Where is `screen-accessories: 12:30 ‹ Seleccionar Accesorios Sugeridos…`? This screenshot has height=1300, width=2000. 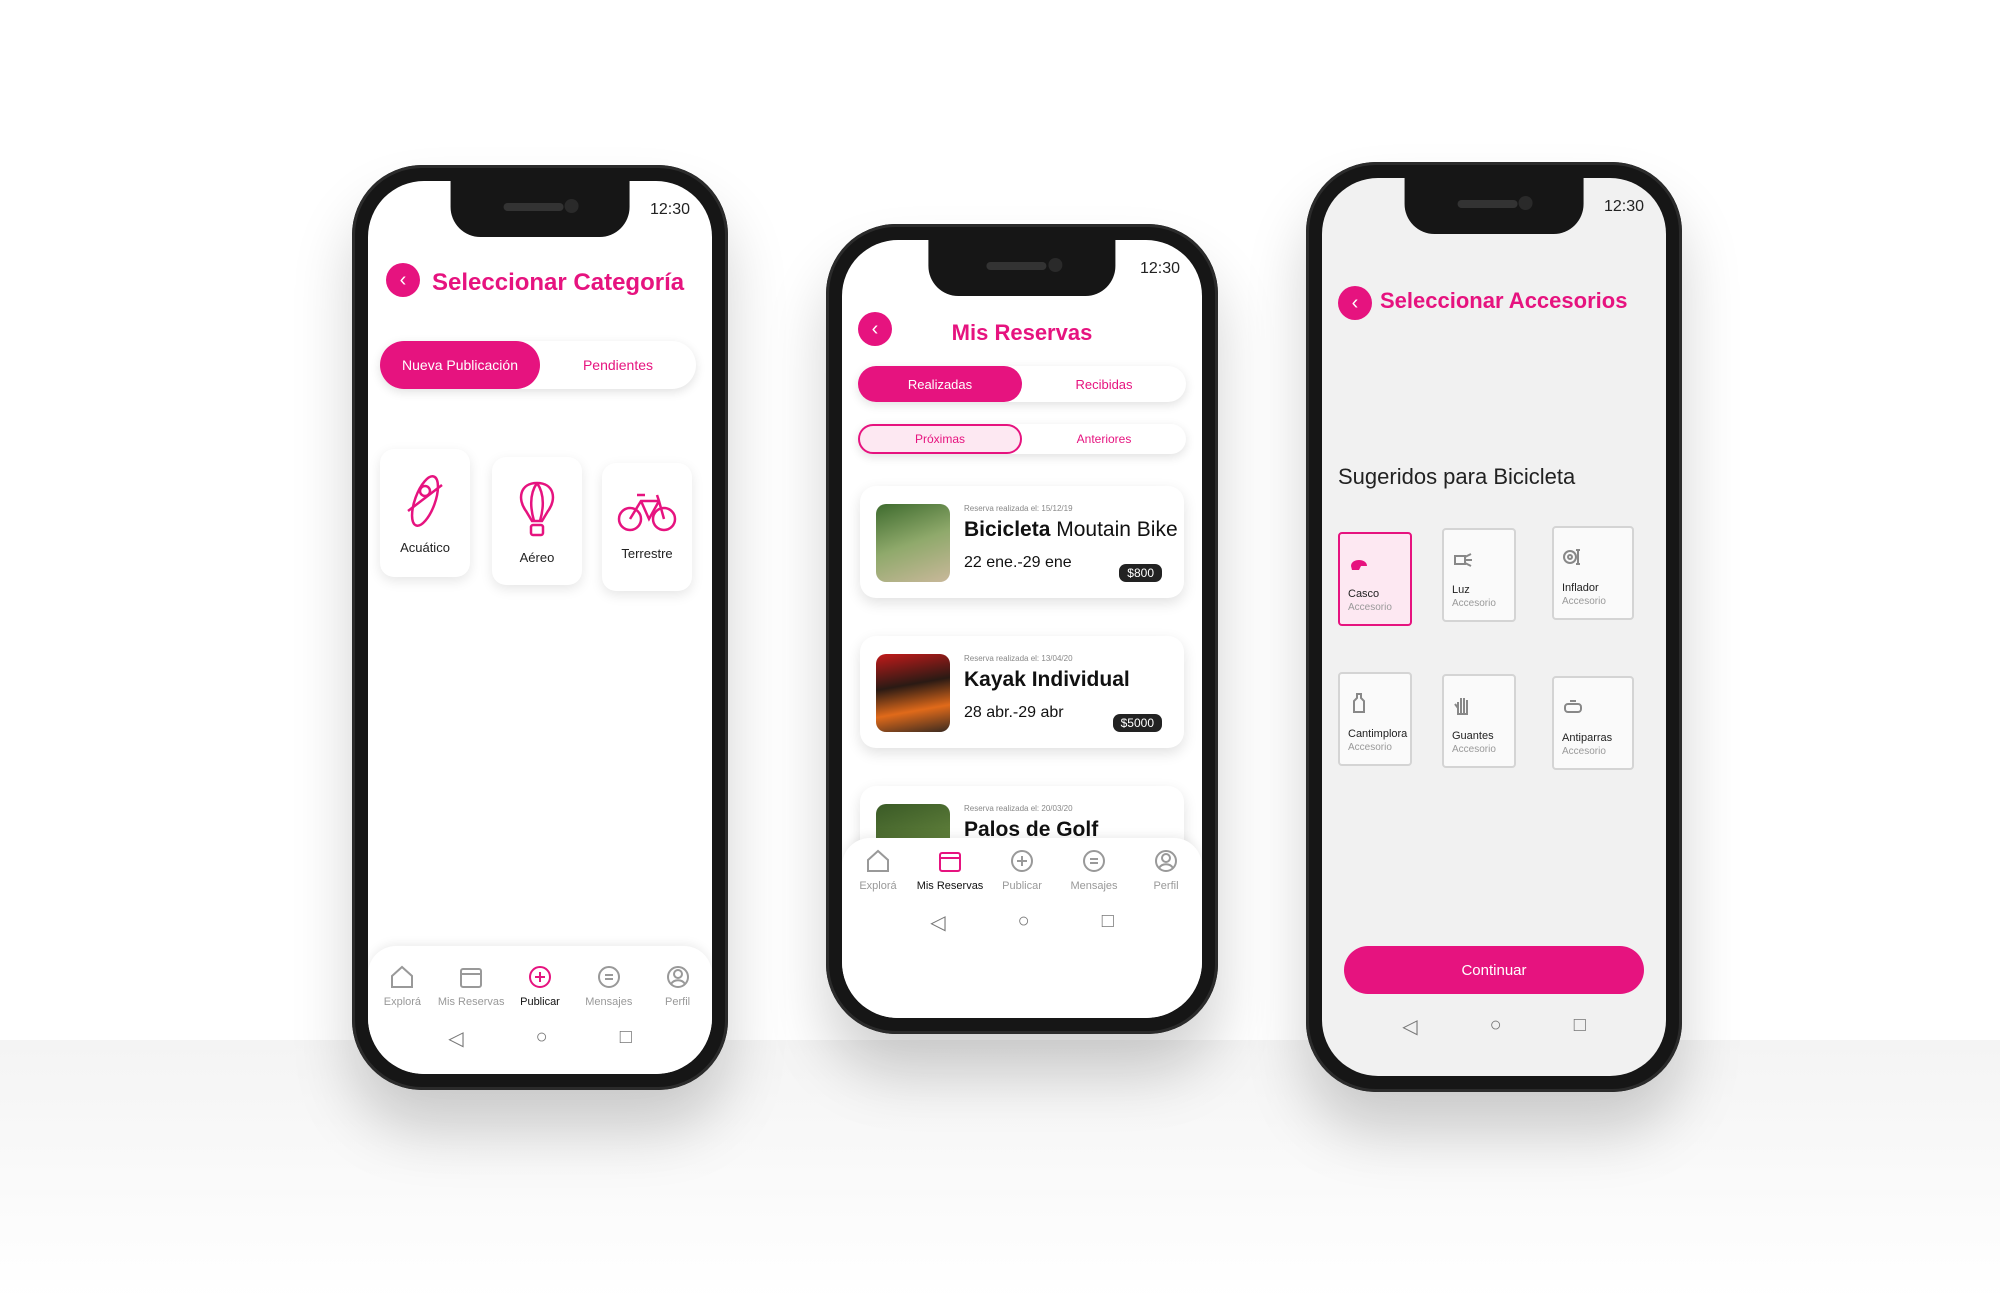 screen-accessories: 12:30 ‹ Seleccionar Accesorios Sugeridos… is located at coordinates (1494, 627).